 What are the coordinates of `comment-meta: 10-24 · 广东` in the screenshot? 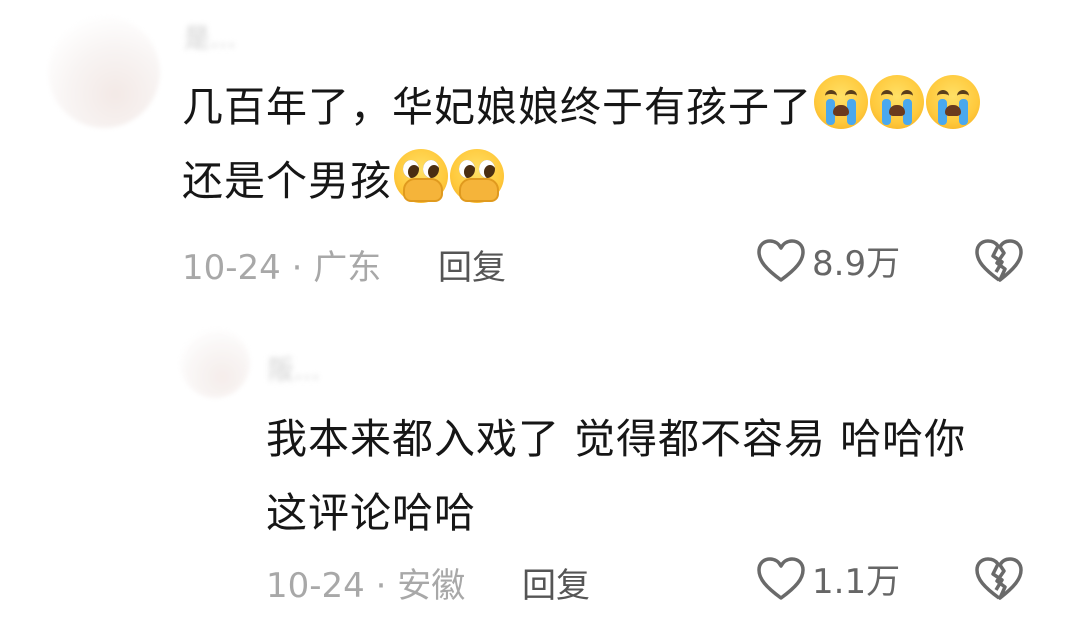 It's located at (282, 268).